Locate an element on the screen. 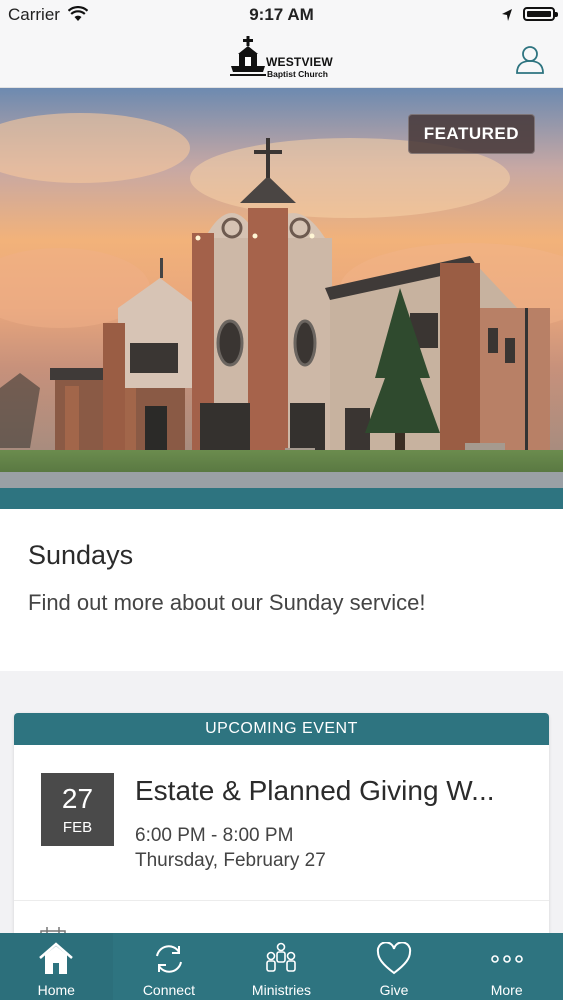 This screenshot has width=563, height=1000. tab-ministries: Ministries is located at coordinates (281, 966).